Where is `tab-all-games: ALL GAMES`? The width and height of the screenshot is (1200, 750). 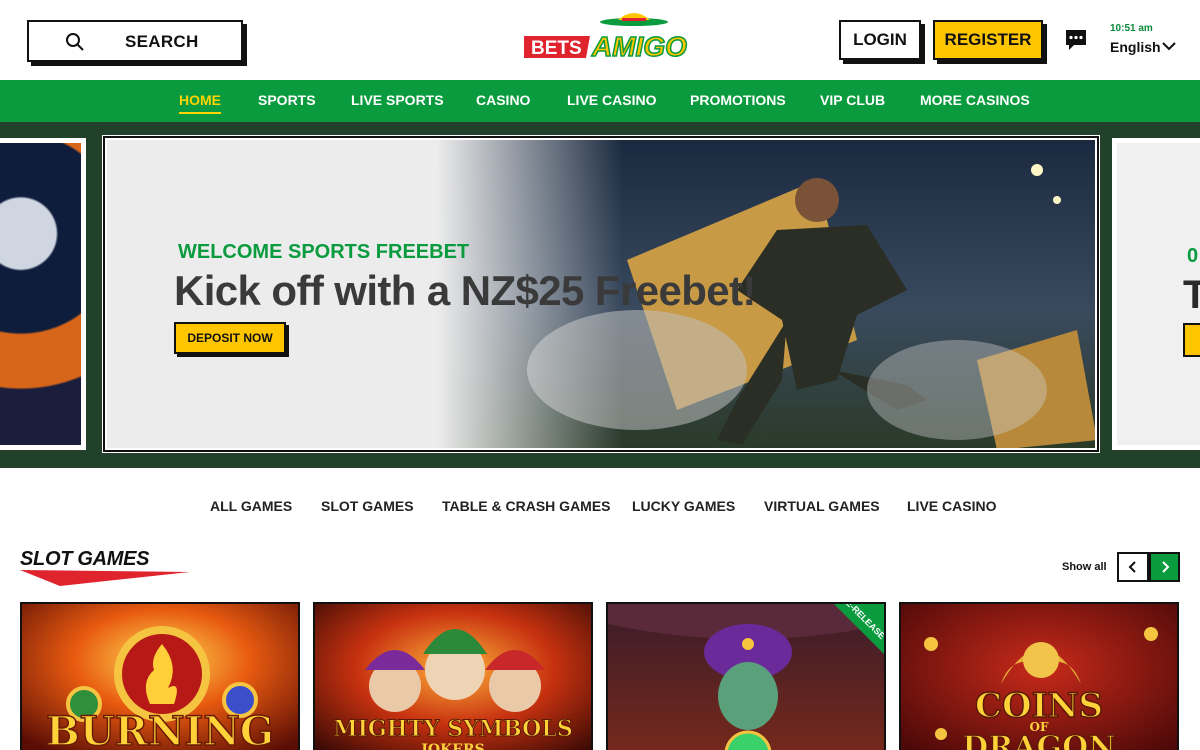
tab-all-games: ALL GAMES is located at coordinates (251, 506).